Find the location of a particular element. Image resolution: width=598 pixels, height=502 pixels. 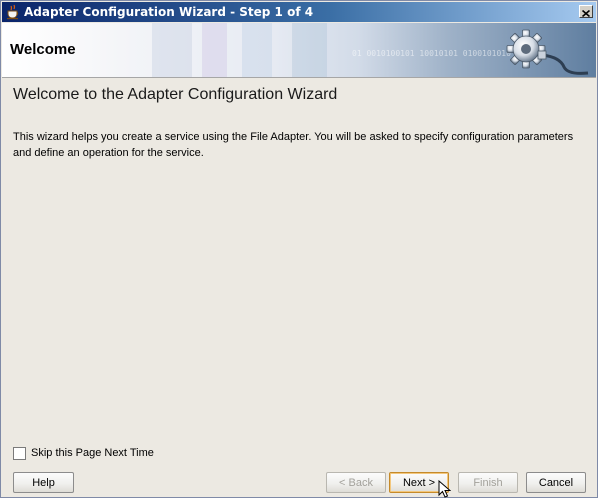

finish-button-label: Finish is located at coordinates (488, 482).